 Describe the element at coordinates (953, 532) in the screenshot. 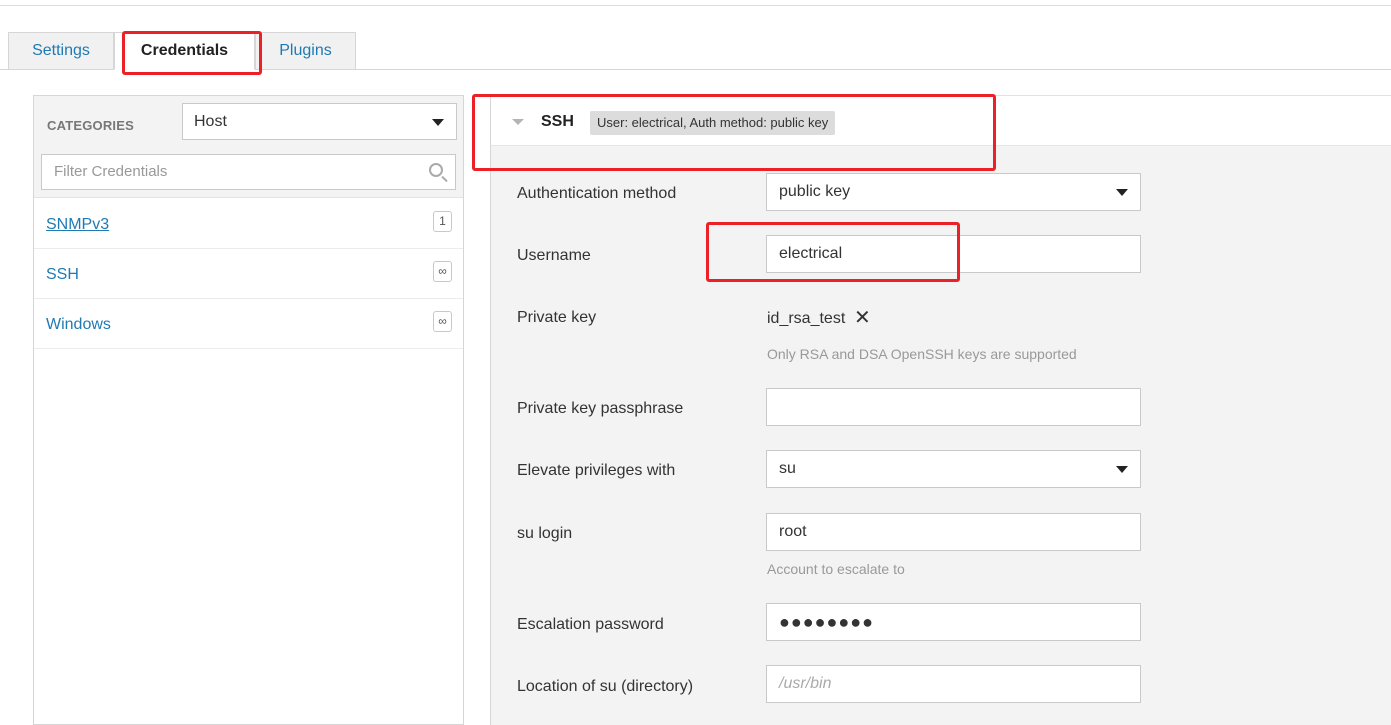

I see `su-login-input: root` at that location.